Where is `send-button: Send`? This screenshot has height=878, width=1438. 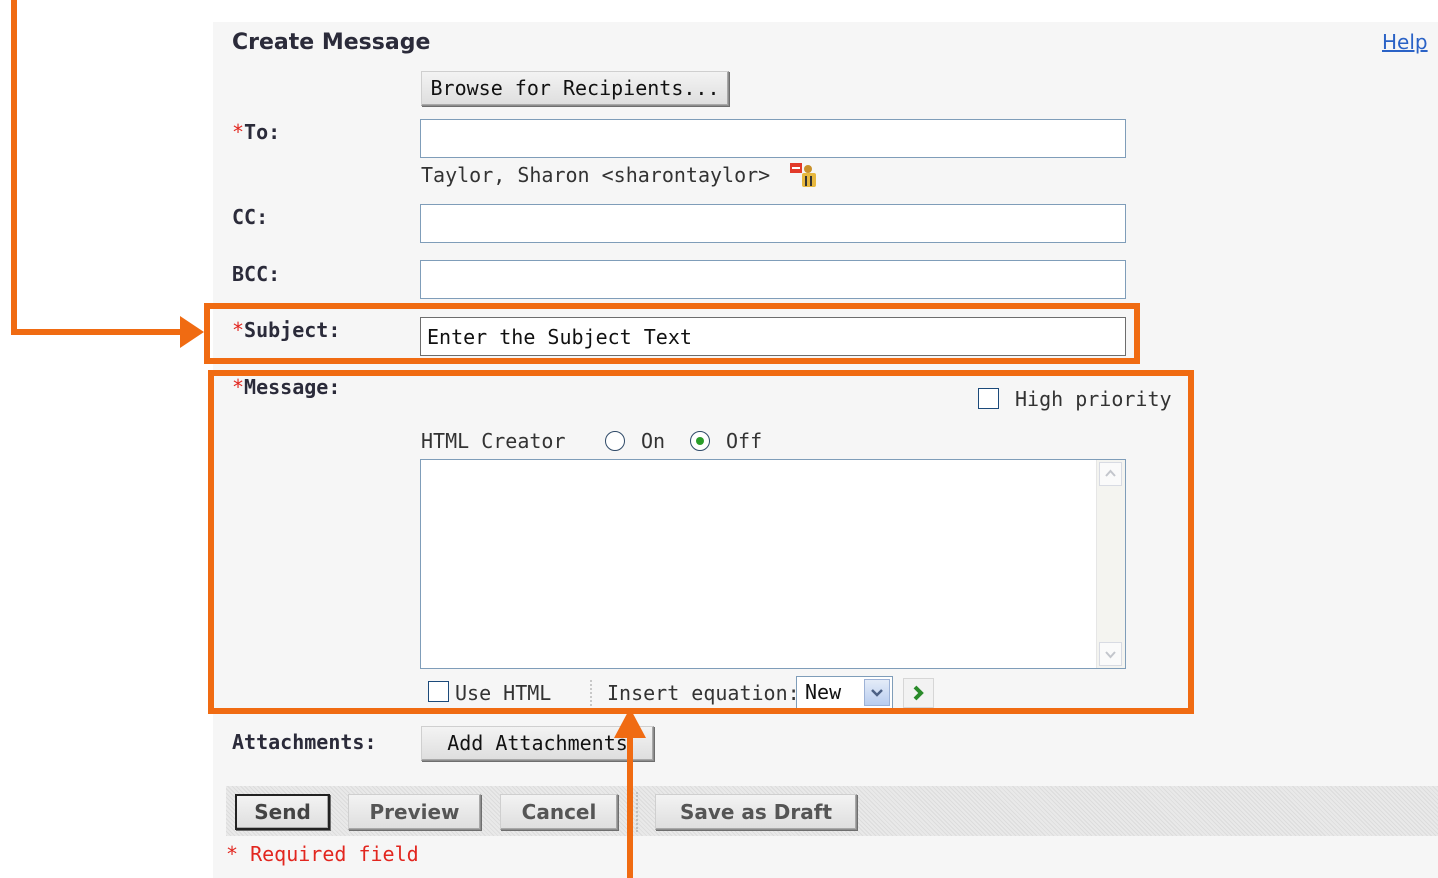 send-button: Send is located at coordinates (282, 812).